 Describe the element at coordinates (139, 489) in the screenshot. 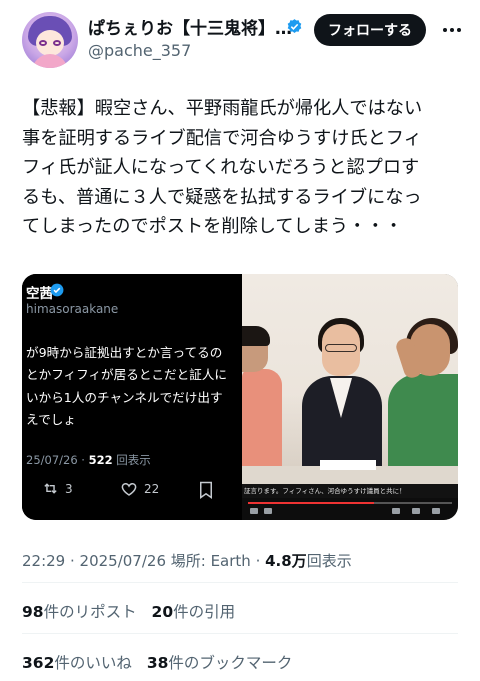

I see `quoted-like: 22` at that location.